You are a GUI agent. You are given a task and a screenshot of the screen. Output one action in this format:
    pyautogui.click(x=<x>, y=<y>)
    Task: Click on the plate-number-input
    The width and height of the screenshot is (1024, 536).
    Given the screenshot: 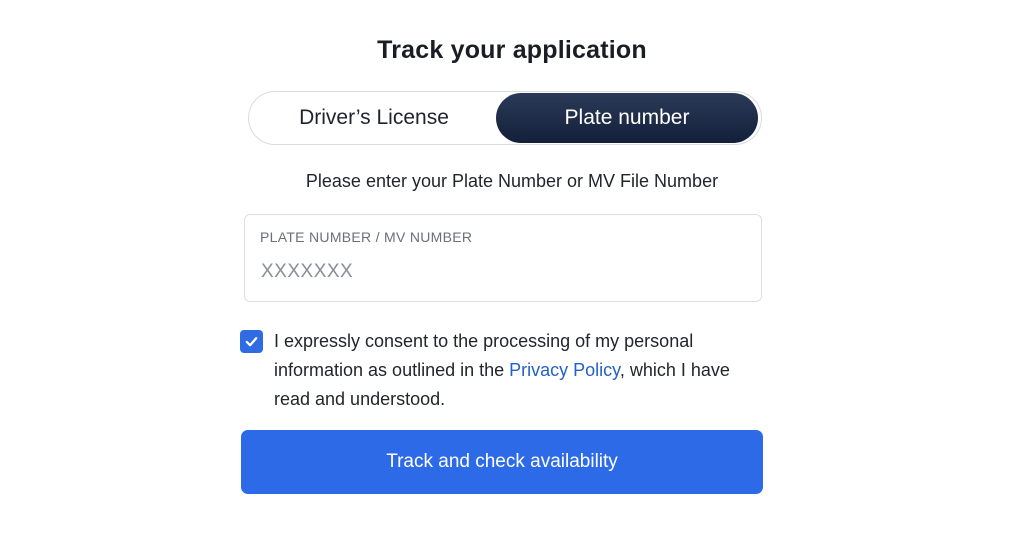 What is the action you would take?
    pyautogui.click(x=500, y=272)
    